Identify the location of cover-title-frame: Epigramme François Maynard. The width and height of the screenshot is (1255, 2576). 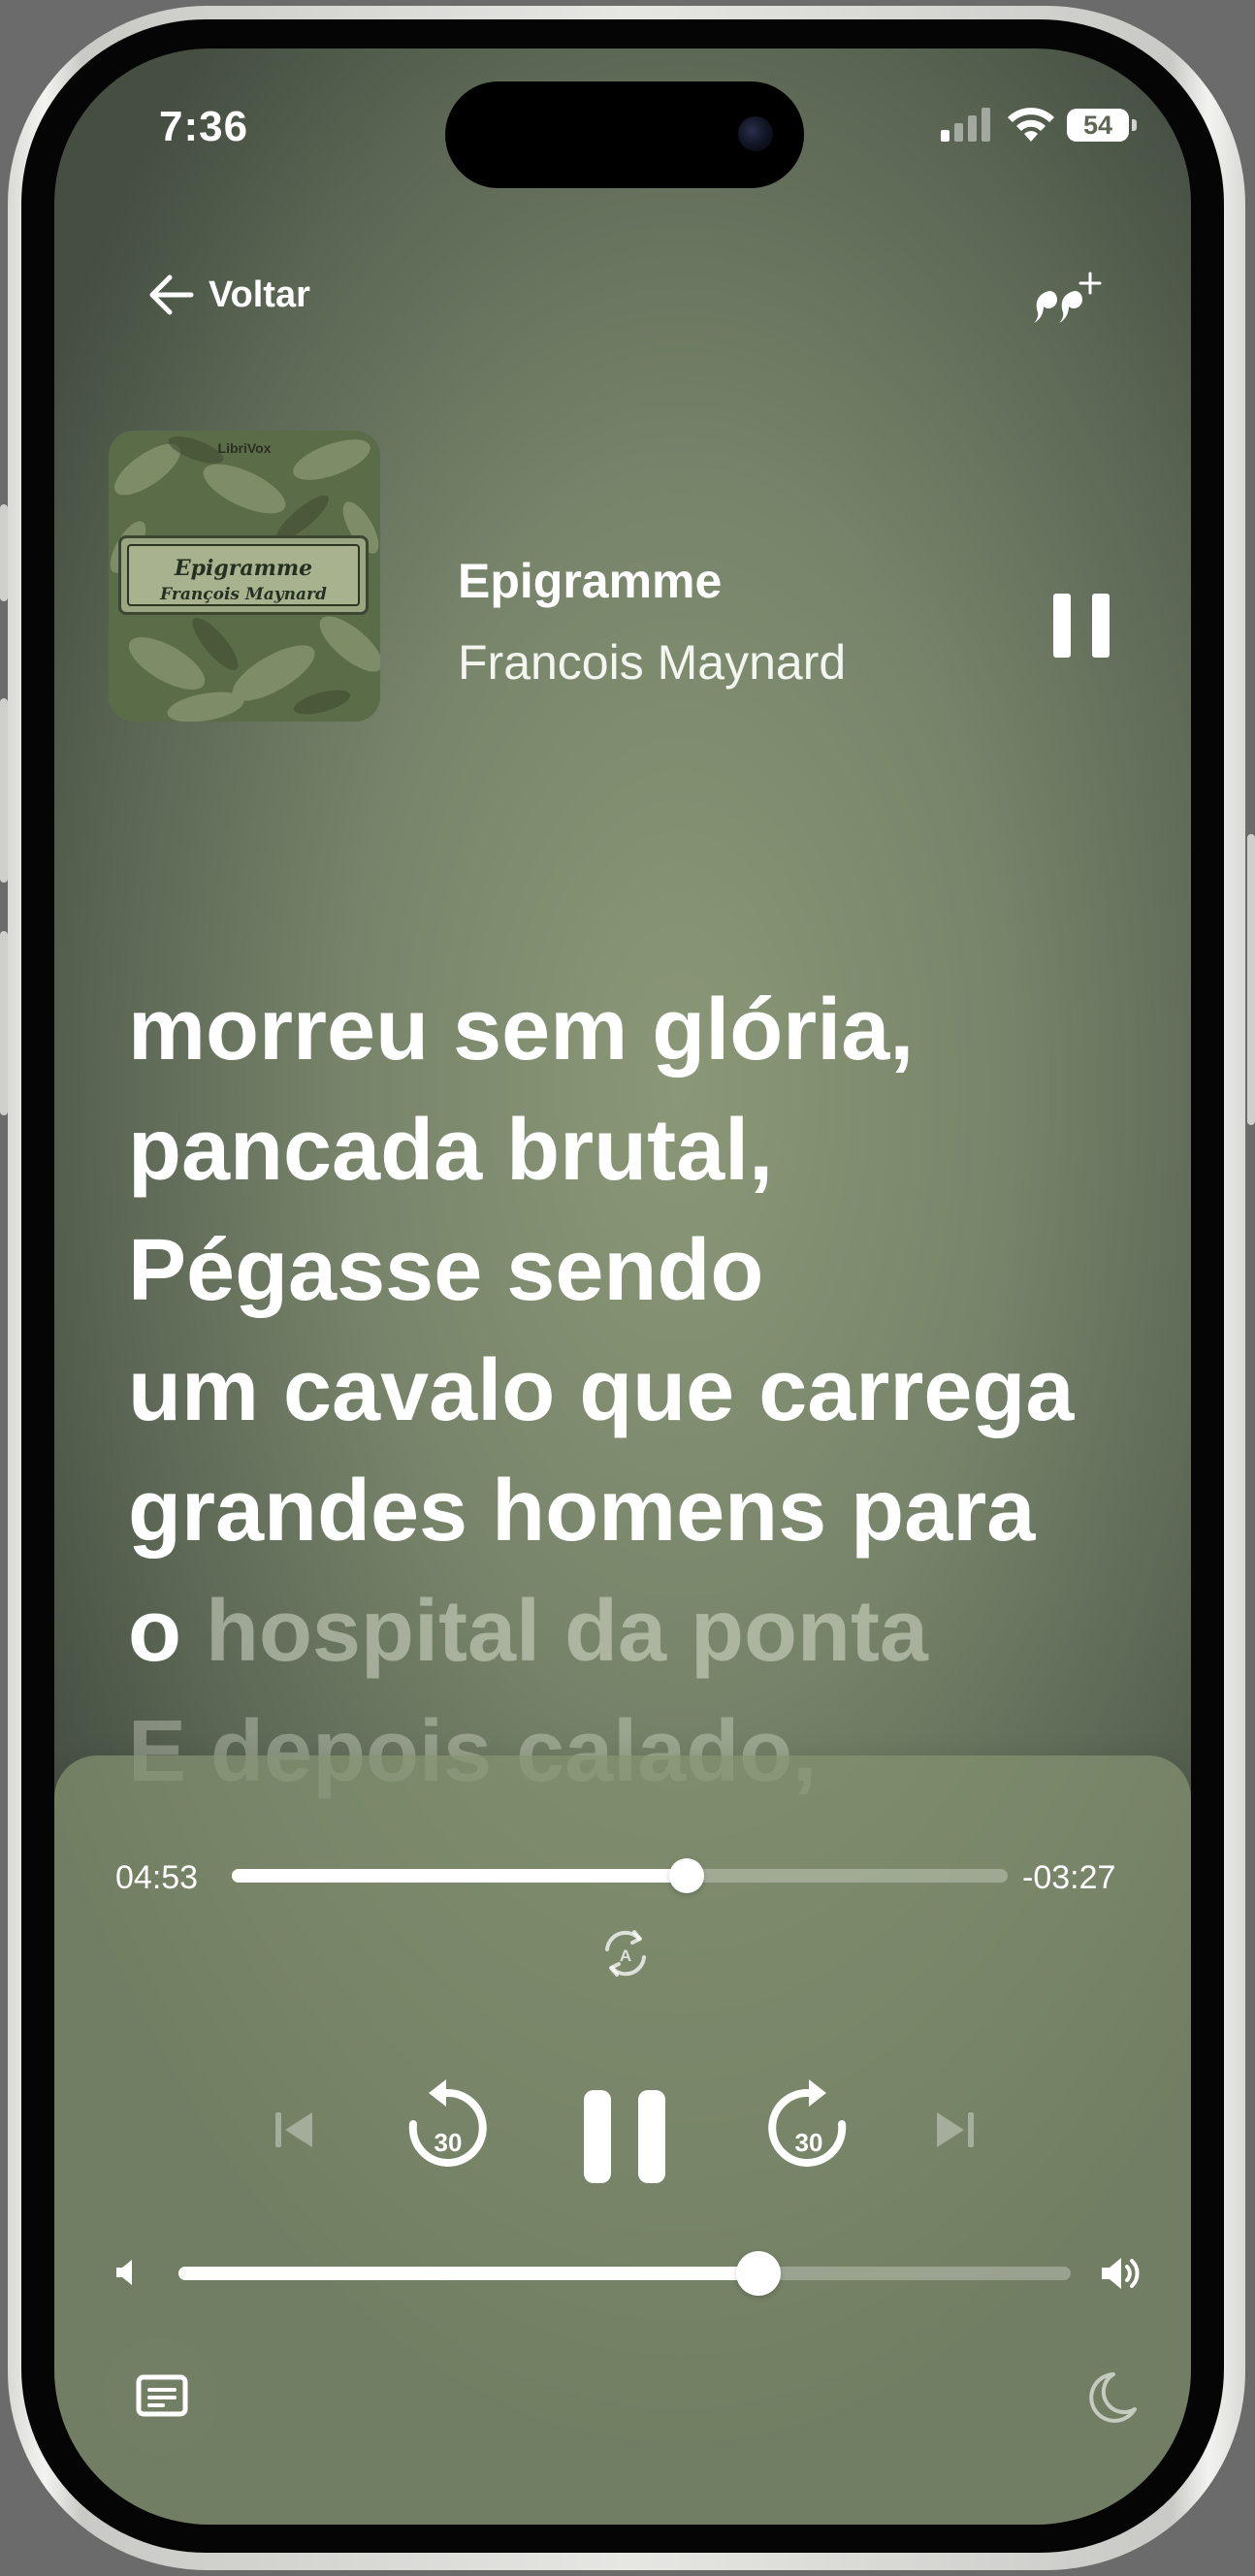
(243, 575).